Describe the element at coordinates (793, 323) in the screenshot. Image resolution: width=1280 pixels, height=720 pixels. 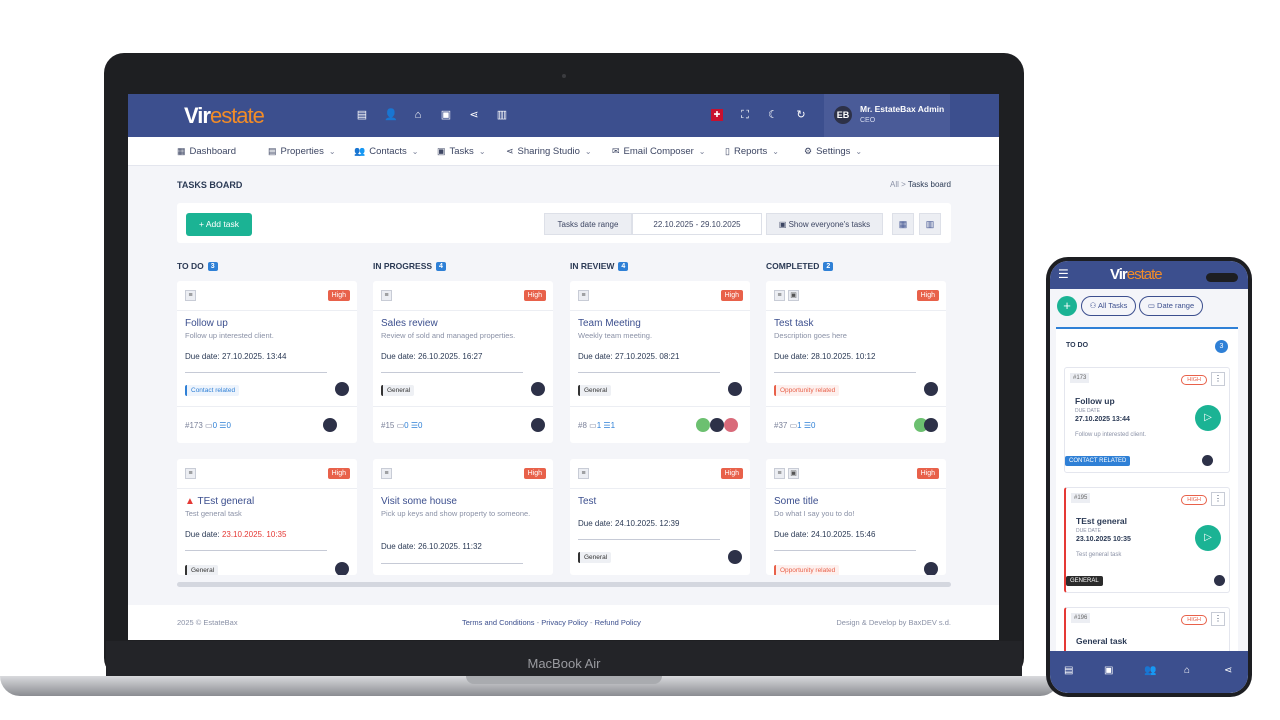
I see `task-title: Test task` at that location.